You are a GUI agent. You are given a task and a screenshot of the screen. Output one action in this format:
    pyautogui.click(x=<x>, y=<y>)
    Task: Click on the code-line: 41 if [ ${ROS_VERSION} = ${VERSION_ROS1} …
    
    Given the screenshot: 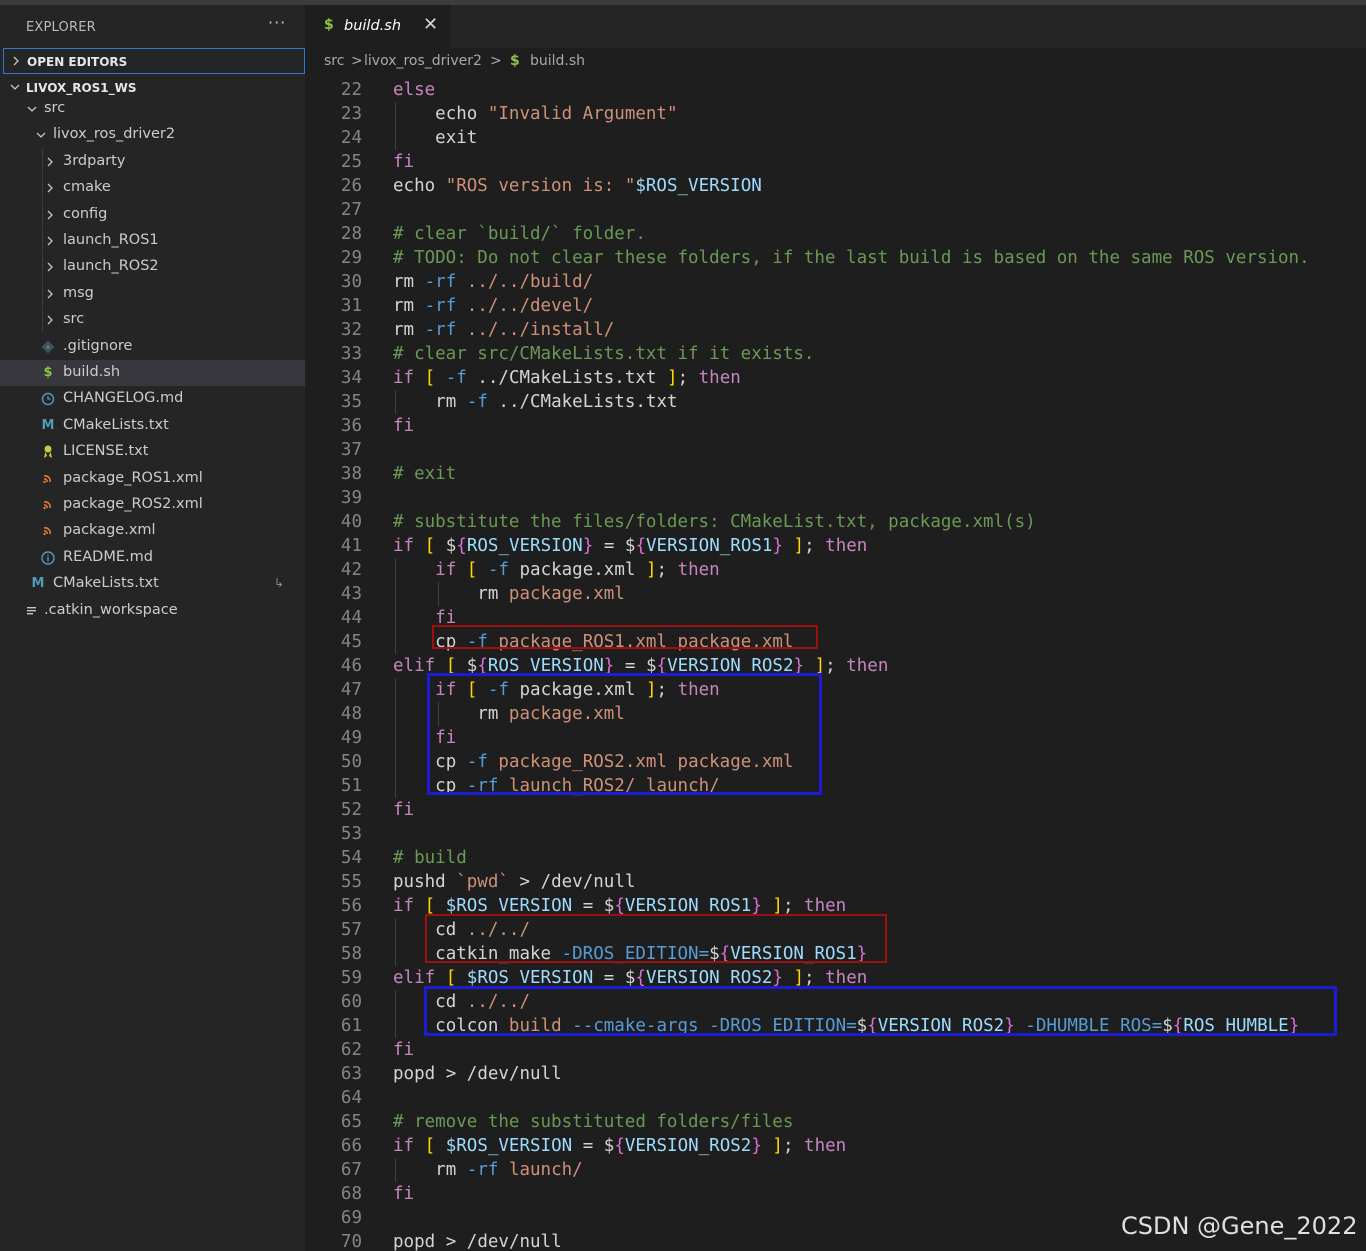 What is the action you would take?
    pyautogui.click(x=835, y=546)
    